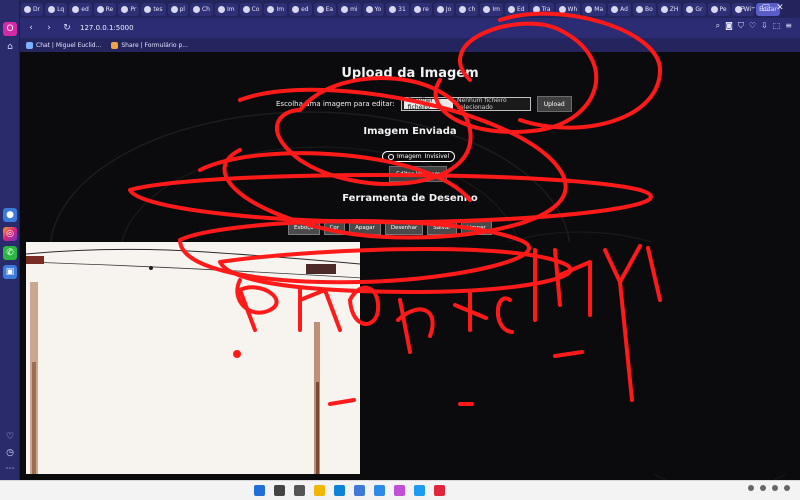 The width and height of the screenshot is (800, 500). Describe the element at coordinates (153, 9) in the screenshot. I see `browser-tab: tes` at that location.